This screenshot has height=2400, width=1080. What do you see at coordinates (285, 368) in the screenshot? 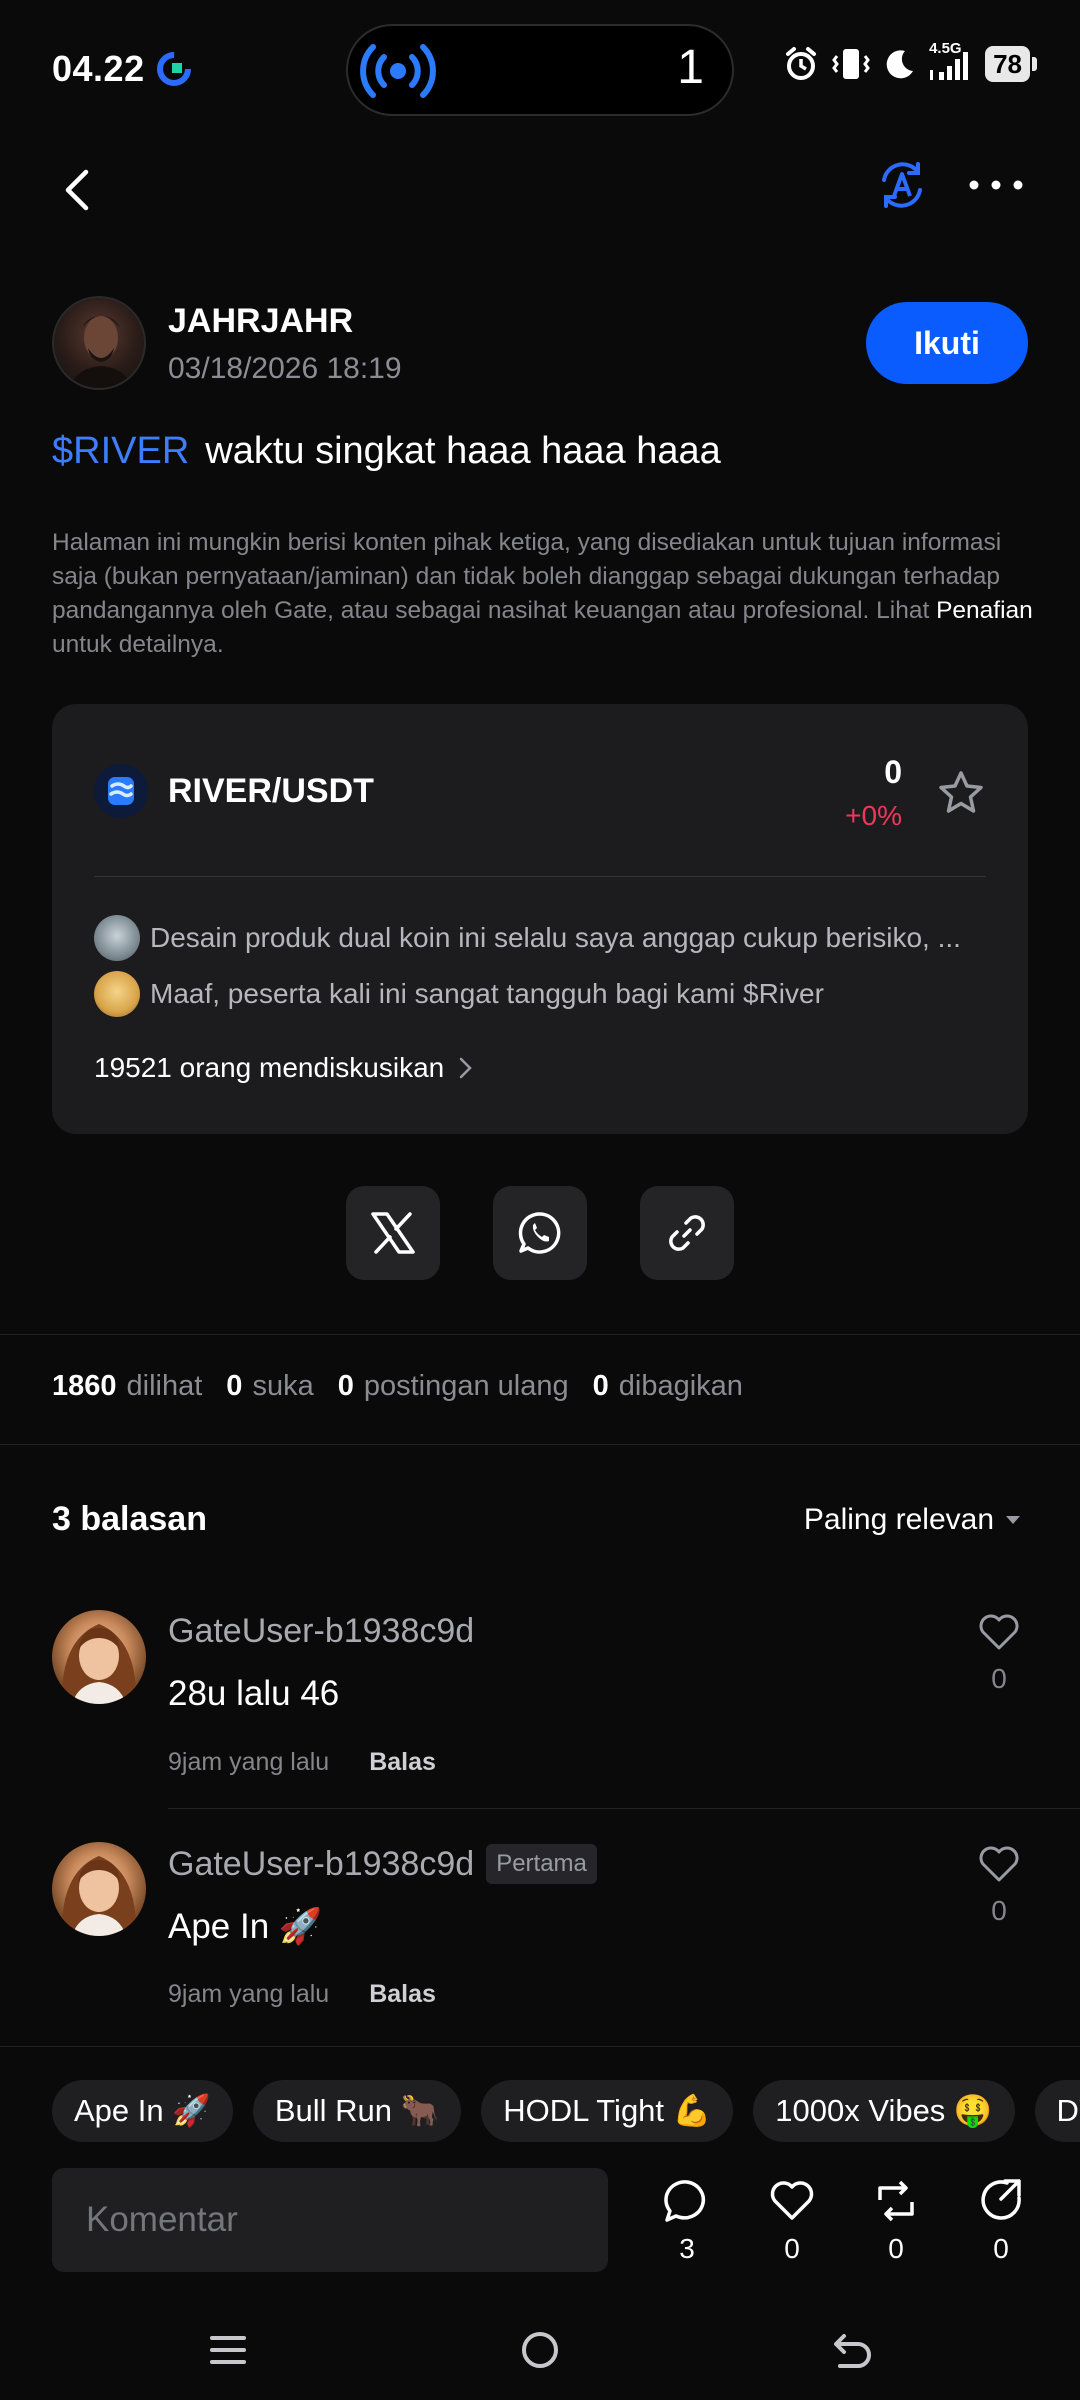
I see `post-datetime: 03/18/2026 18:19` at bounding box center [285, 368].